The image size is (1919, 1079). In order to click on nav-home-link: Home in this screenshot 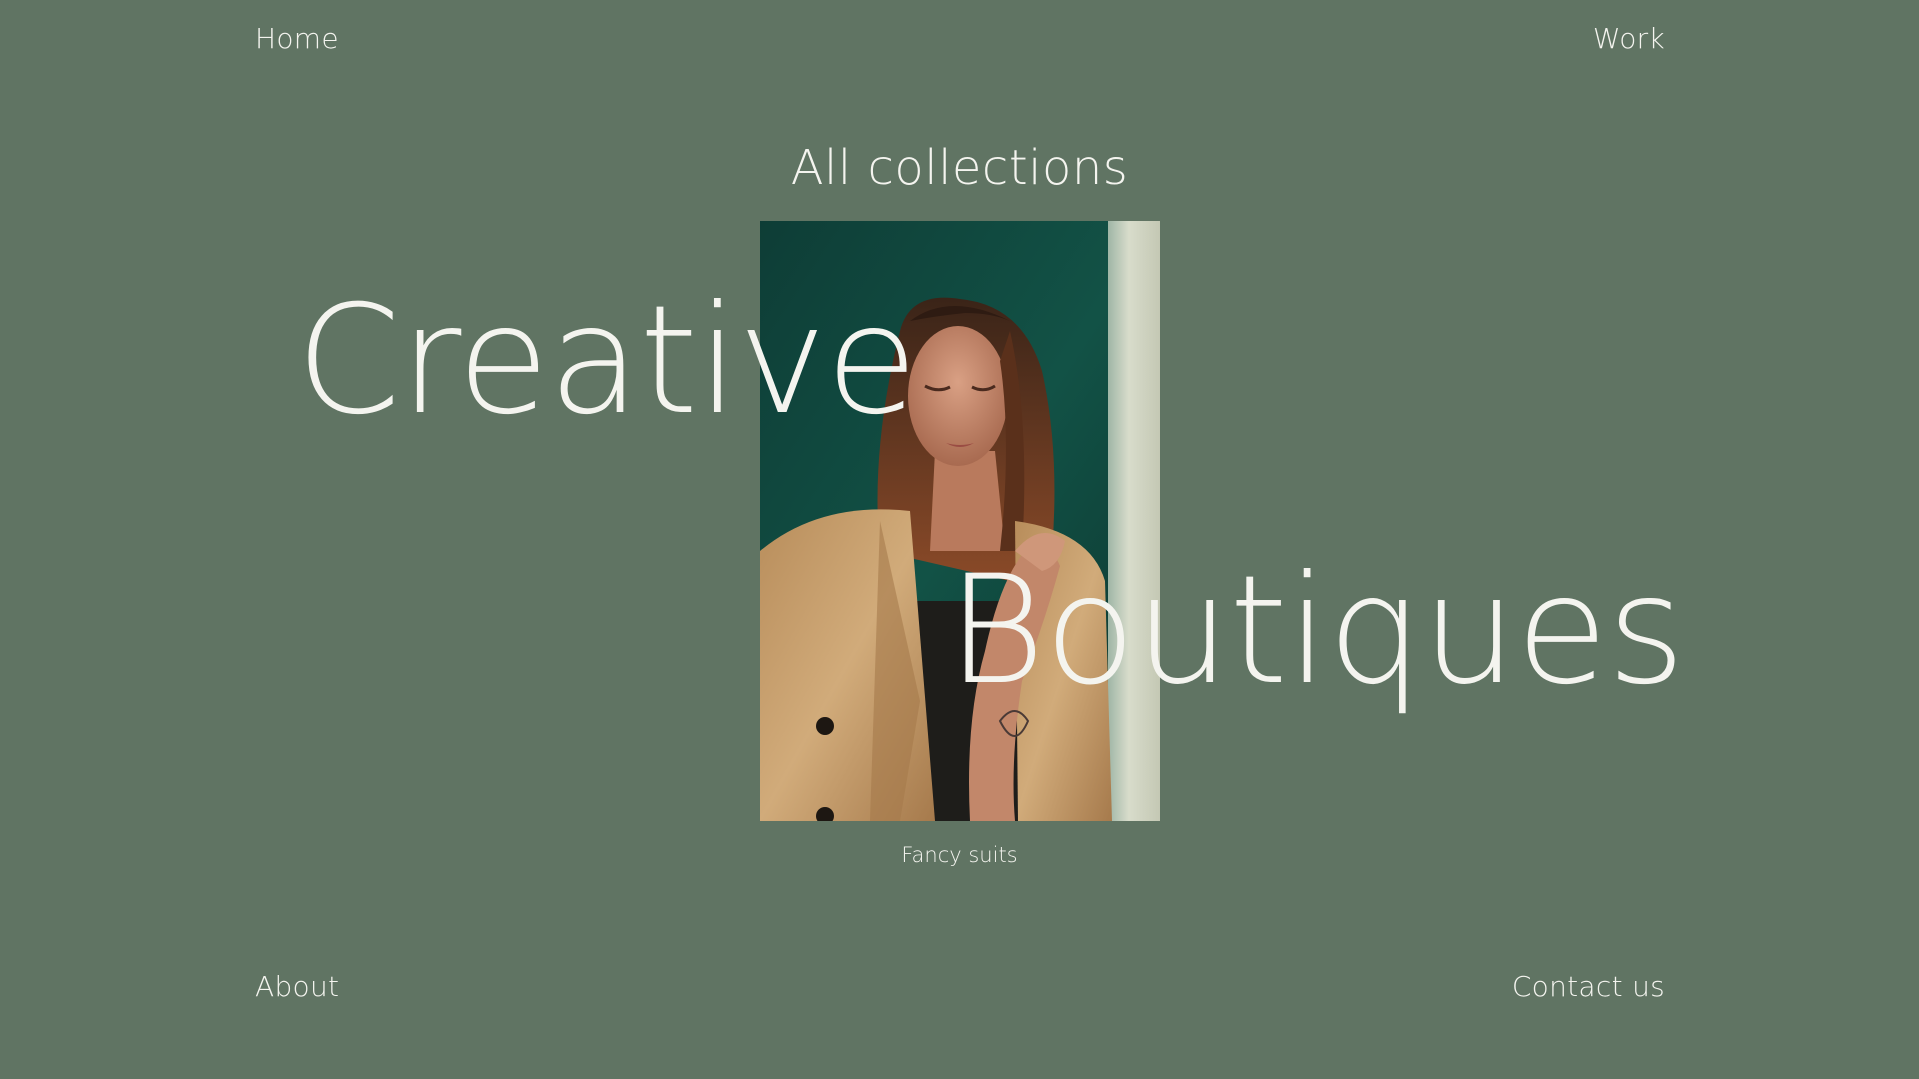, I will do `click(297, 38)`.